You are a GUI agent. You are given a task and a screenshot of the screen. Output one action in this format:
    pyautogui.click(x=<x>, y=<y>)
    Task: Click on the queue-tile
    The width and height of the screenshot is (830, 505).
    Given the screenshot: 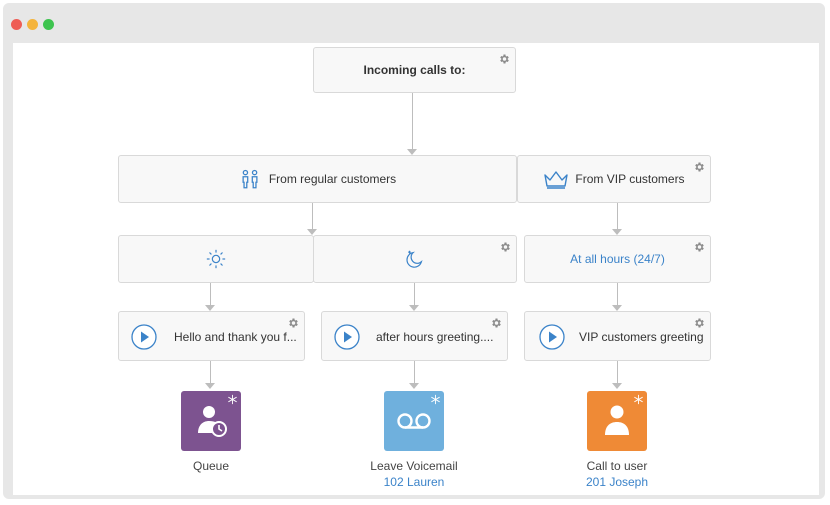 What is the action you would take?
    pyautogui.click(x=211, y=421)
    